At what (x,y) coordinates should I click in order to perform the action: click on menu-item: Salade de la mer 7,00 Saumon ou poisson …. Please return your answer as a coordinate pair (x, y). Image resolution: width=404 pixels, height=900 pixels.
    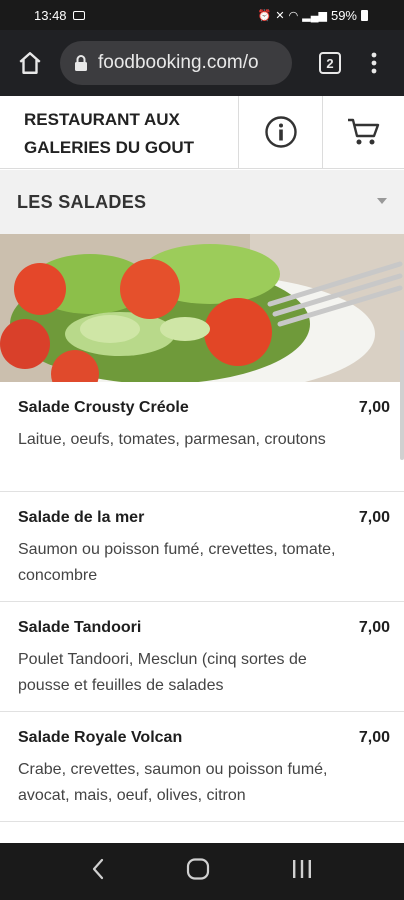
    Looking at the image, I should click on (202, 547).